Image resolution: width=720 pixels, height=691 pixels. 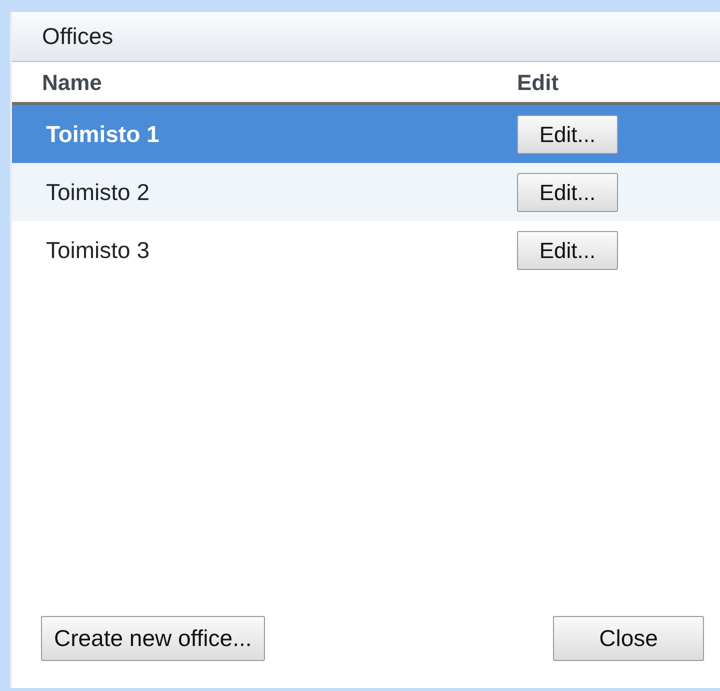 I want to click on panel-title: Offices, so click(x=366, y=37).